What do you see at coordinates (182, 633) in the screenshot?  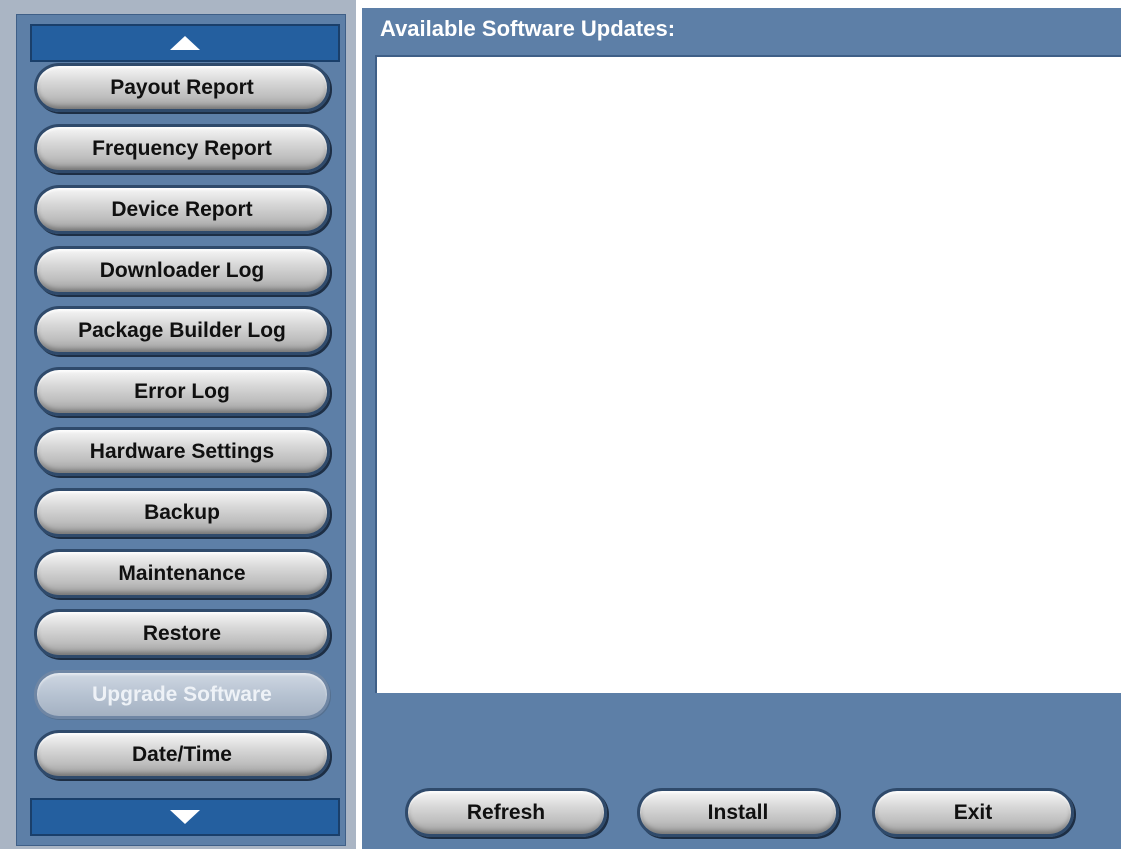 I see `menu-button-restore: Restore` at bounding box center [182, 633].